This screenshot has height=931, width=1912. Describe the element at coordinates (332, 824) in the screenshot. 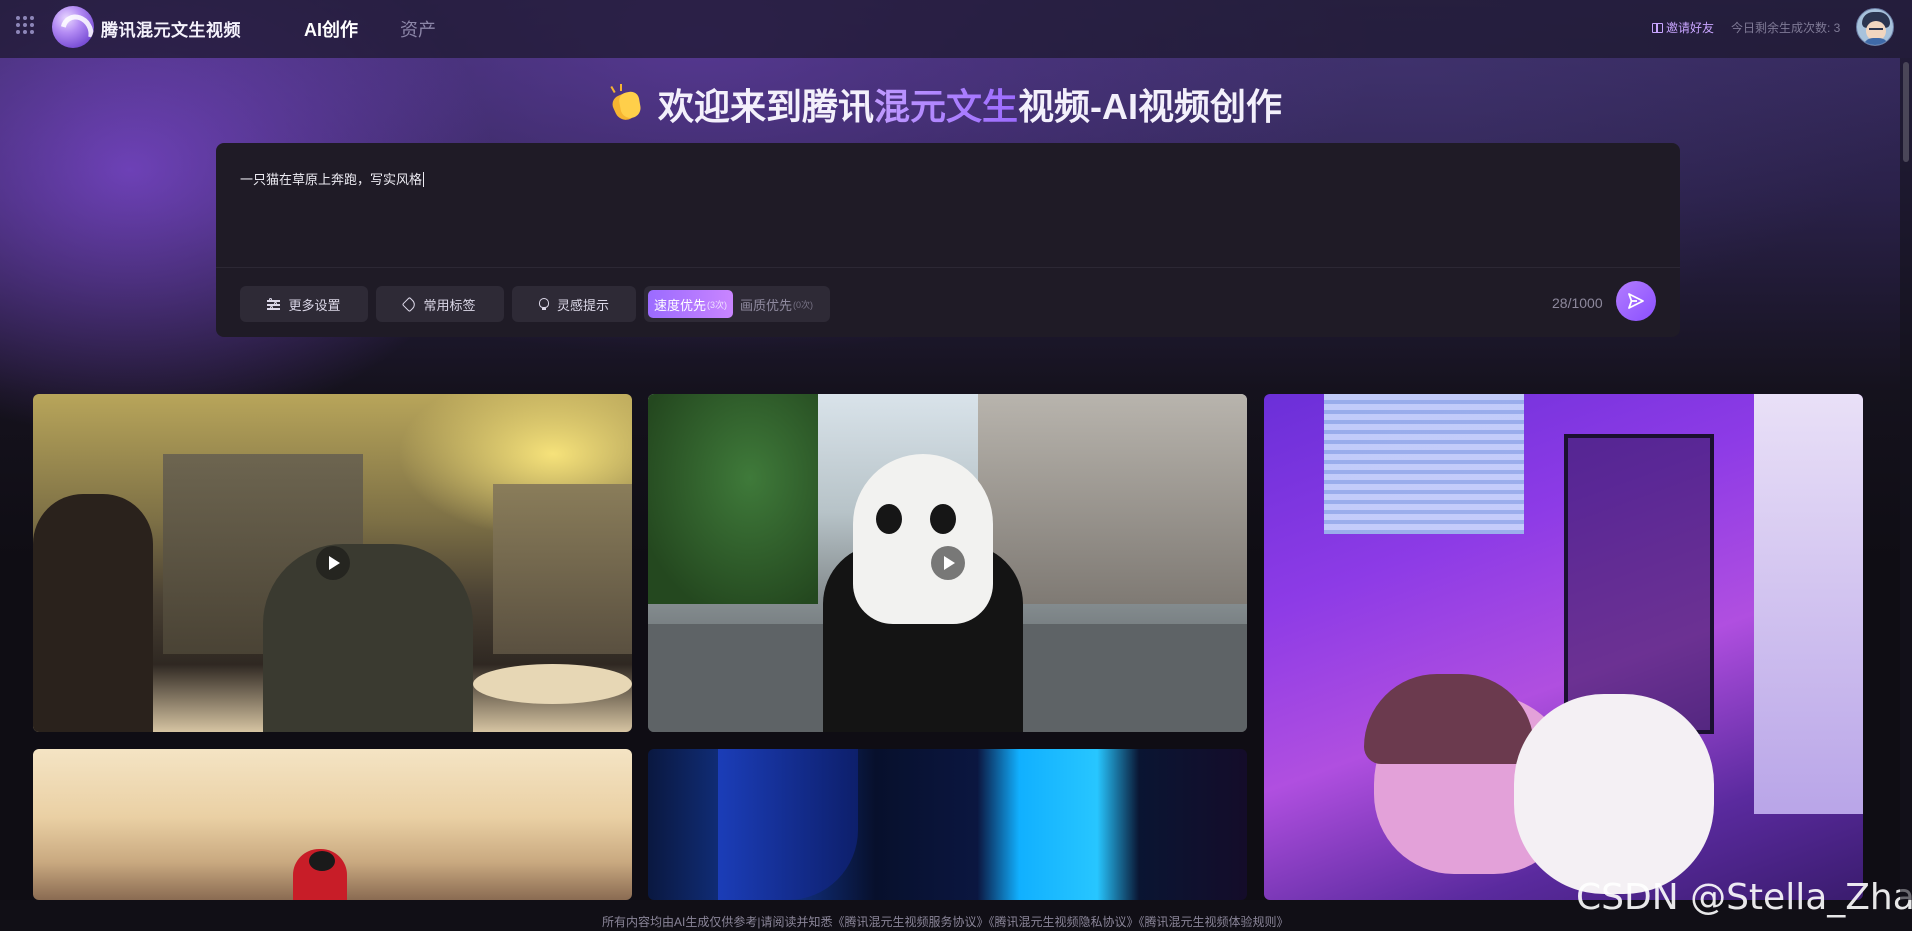

I see `video-card-desert-penguin` at that location.